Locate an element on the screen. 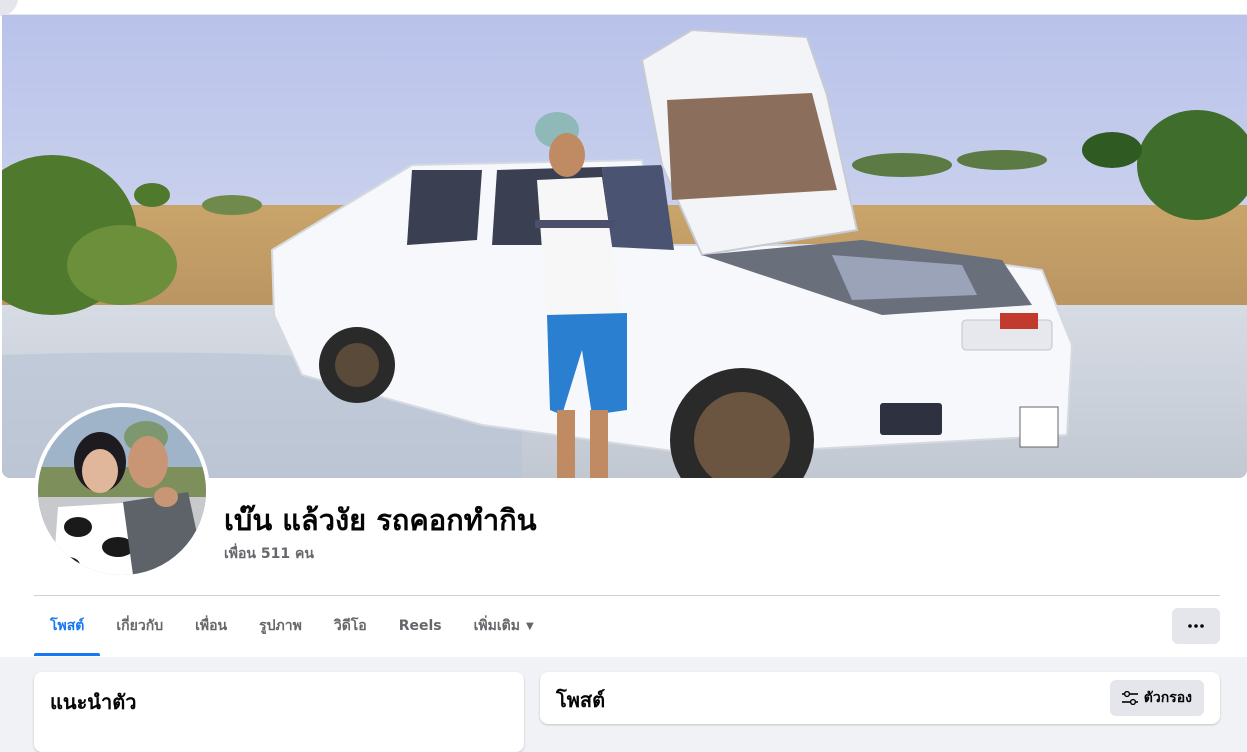 Image resolution: width=1247 pixels, height=752 pixels. more-dots-icon is located at coordinates (1196, 626).